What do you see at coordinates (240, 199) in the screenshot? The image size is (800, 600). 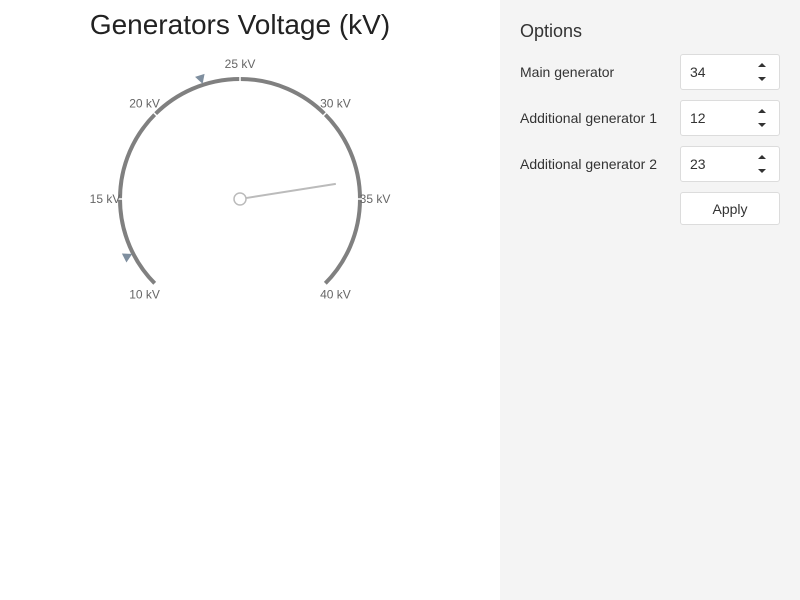 I see `gauge-needle-hub` at bounding box center [240, 199].